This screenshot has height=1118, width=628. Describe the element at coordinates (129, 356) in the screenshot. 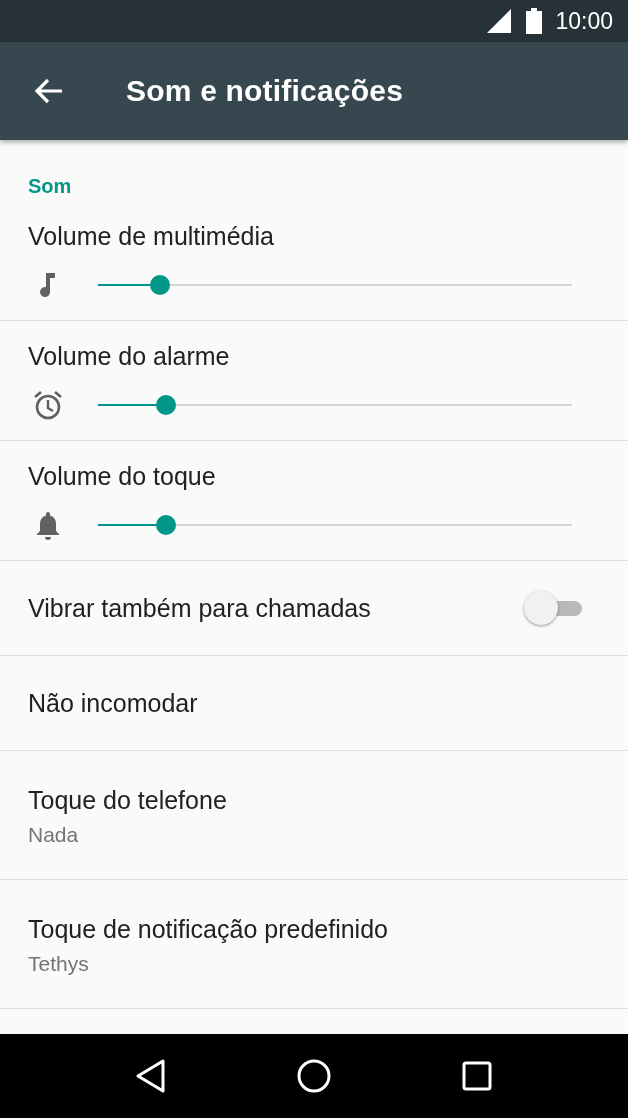

I see `setting-title: Volume do alarme` at that location.